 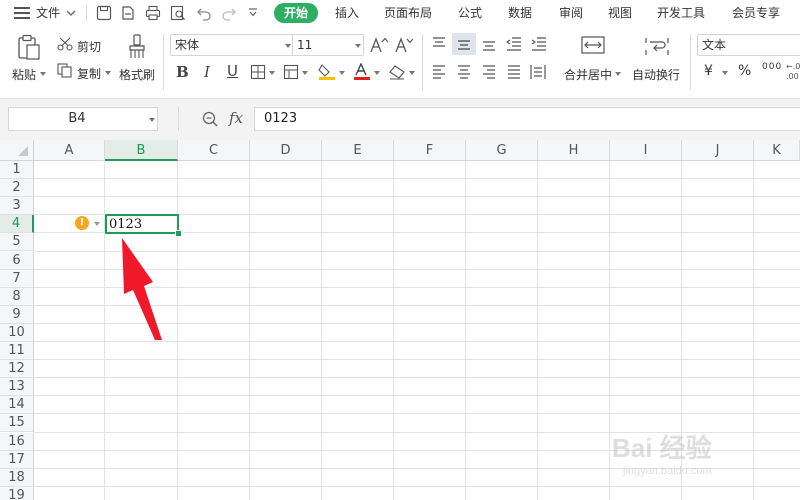 What do you see at coordinates (514, 72) in the screenshot?
I see `justify-icon` at bounding box center [514, 72].